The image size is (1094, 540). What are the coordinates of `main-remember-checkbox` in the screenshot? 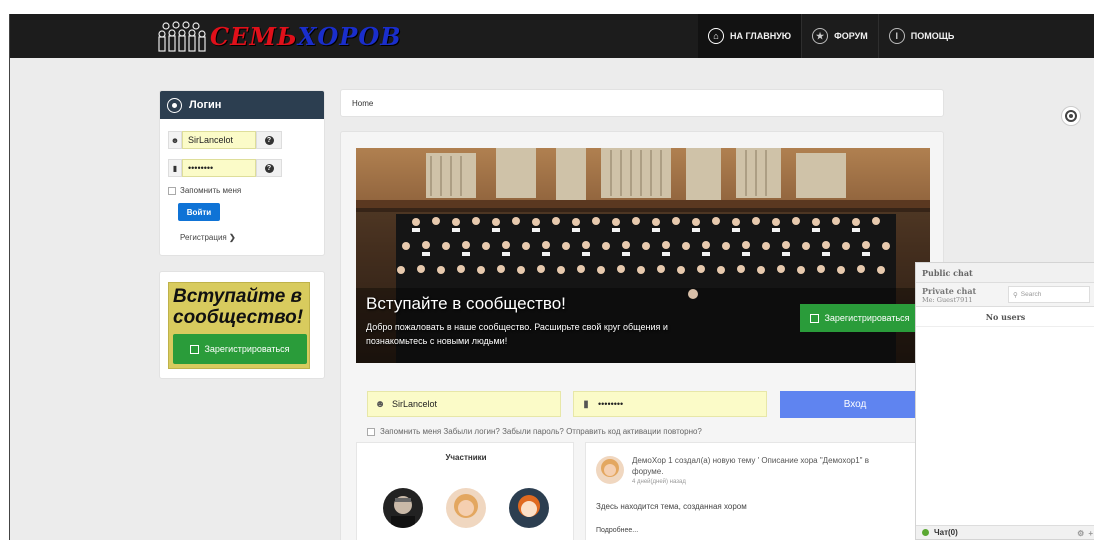 It's located at (371, 431).